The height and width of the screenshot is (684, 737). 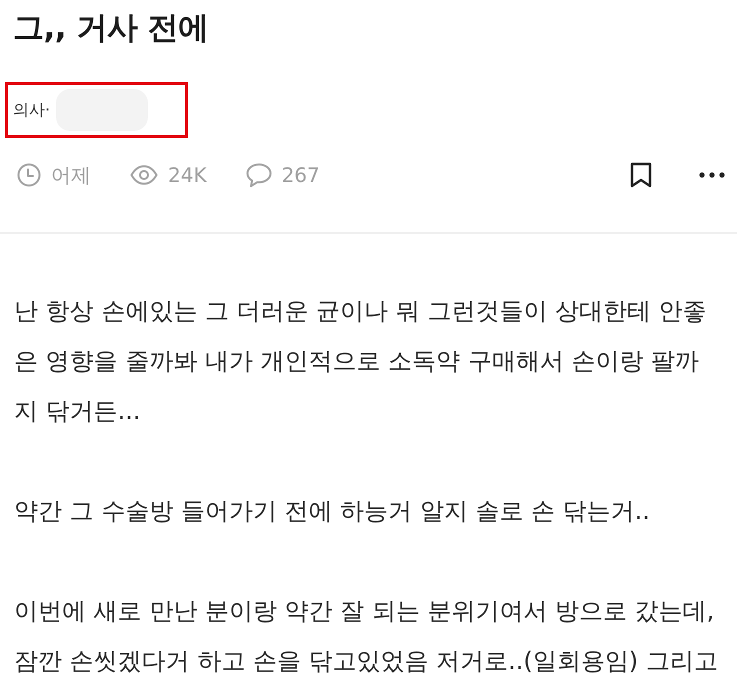 What do you see at coordinates (712, 175) in the screenshot?
I see `more-icon` at bounding box center [712, 175].